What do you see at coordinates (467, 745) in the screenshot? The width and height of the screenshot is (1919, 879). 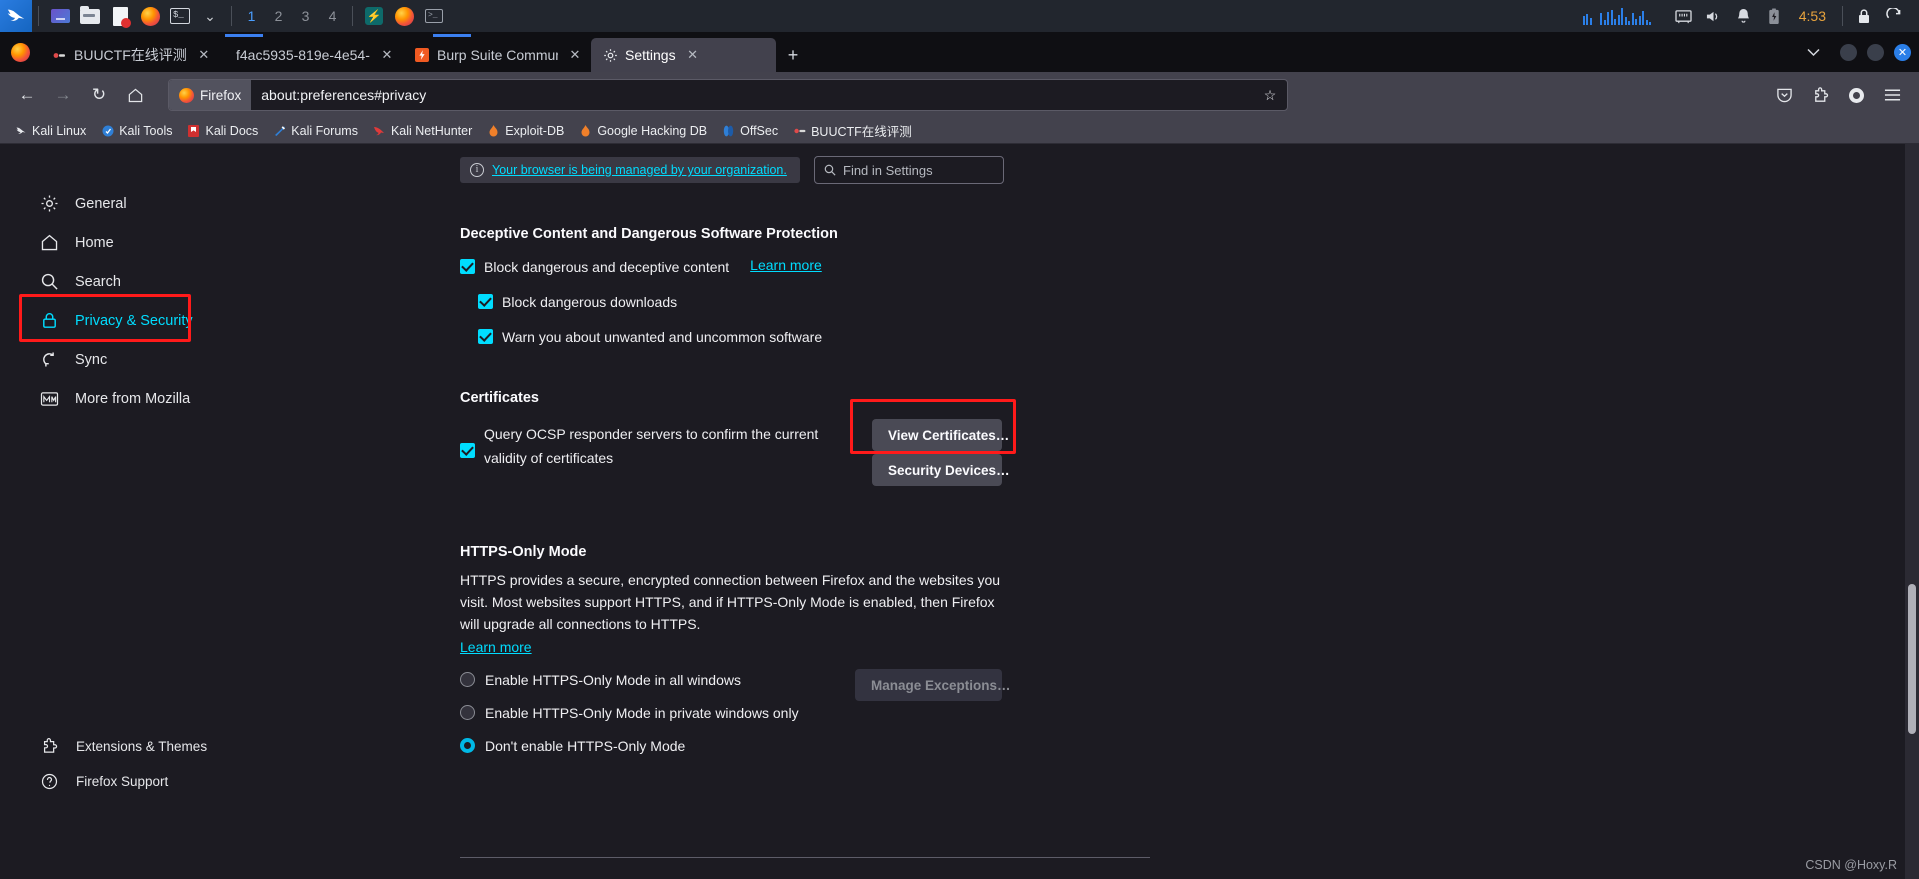 I see `https-disabled-radio` at bounding box center [467, 745].